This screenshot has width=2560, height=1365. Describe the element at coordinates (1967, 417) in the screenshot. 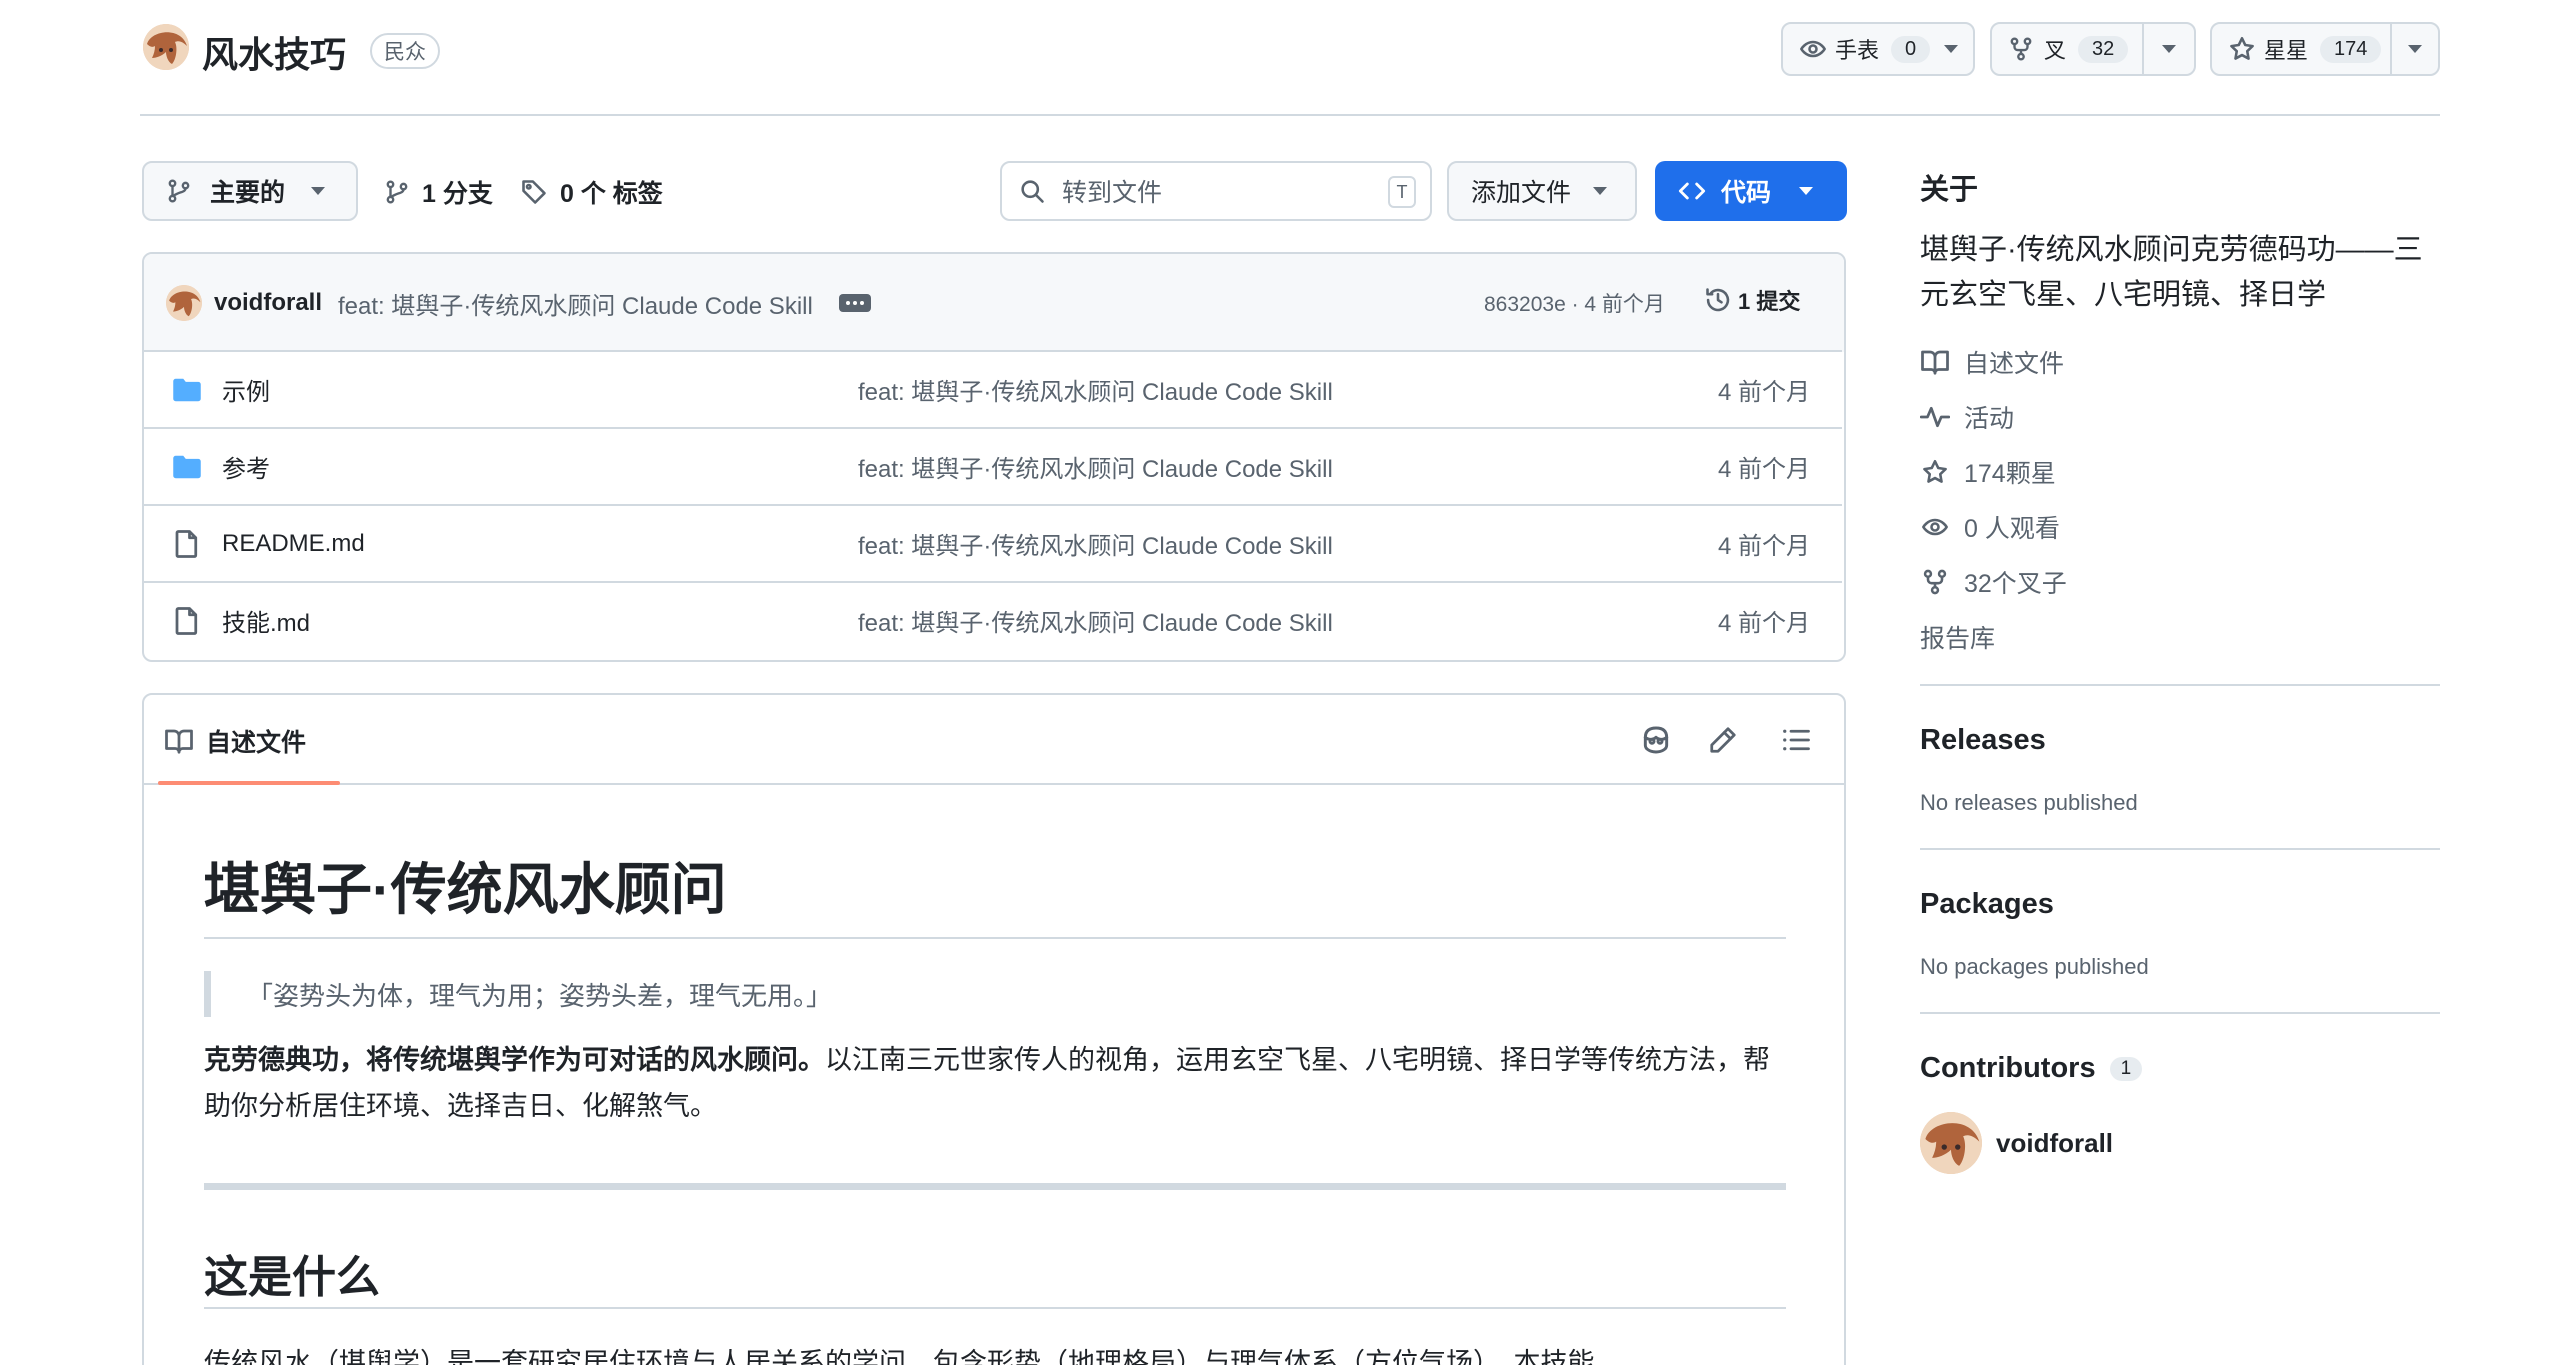

I see `sidebar-activity-link: 活动` at that location.